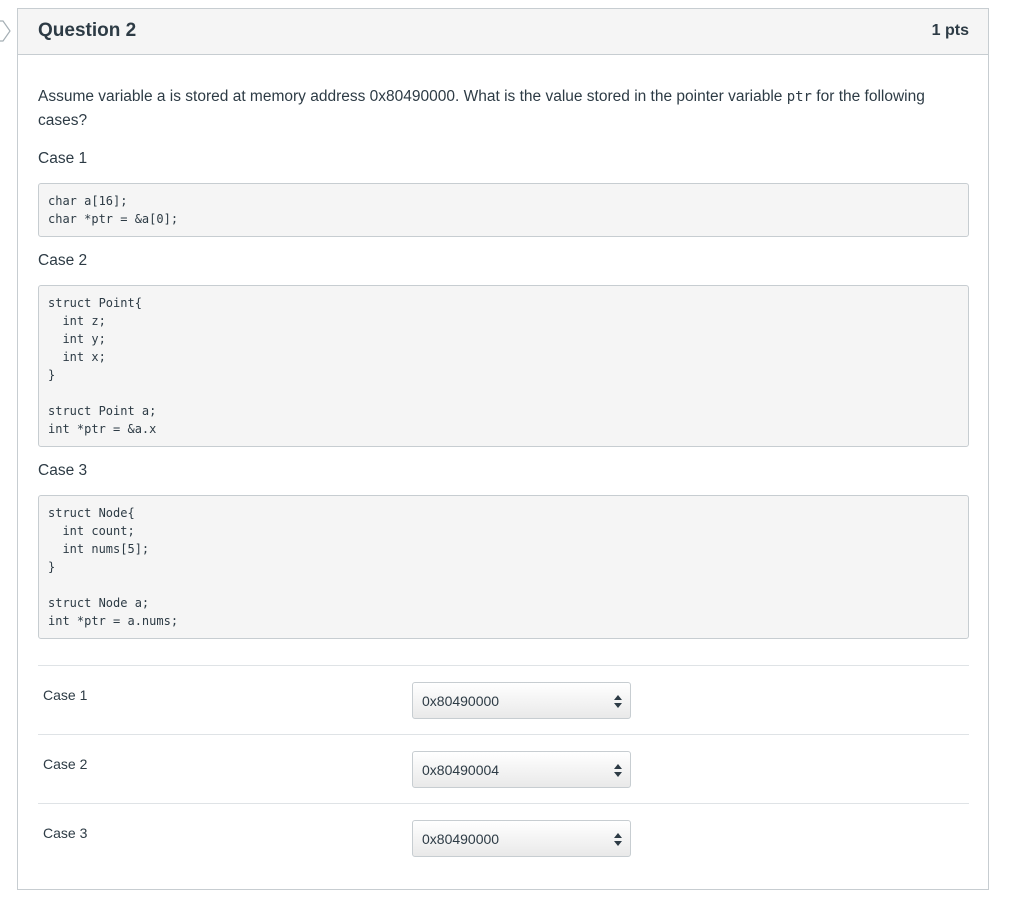 The image size is (1024, 913). What do you see at coordinates (65, 764) in the screenshot?
I see `answer-label: Case 2` at bounding box center [65, 764].